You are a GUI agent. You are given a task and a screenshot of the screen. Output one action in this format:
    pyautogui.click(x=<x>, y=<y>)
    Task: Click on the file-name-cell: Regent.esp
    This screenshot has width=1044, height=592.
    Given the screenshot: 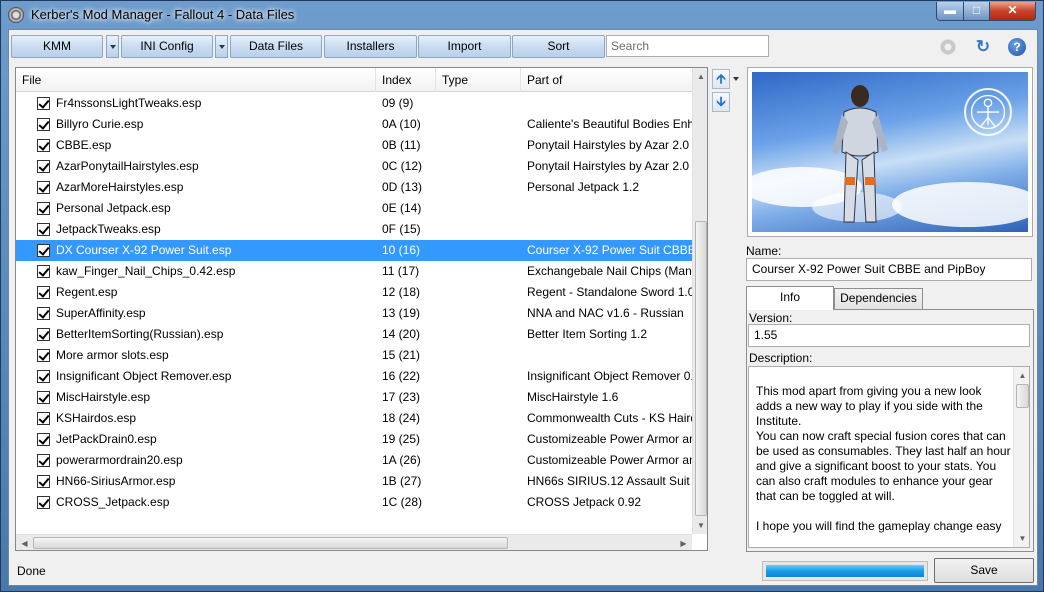 What is the action you would take?
    pyautogui.click(x=87, y=292)
    